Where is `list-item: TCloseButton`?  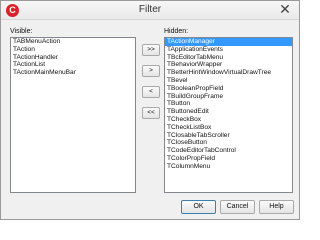 list-item: TCloseButton is located at coordinates (228, 143).